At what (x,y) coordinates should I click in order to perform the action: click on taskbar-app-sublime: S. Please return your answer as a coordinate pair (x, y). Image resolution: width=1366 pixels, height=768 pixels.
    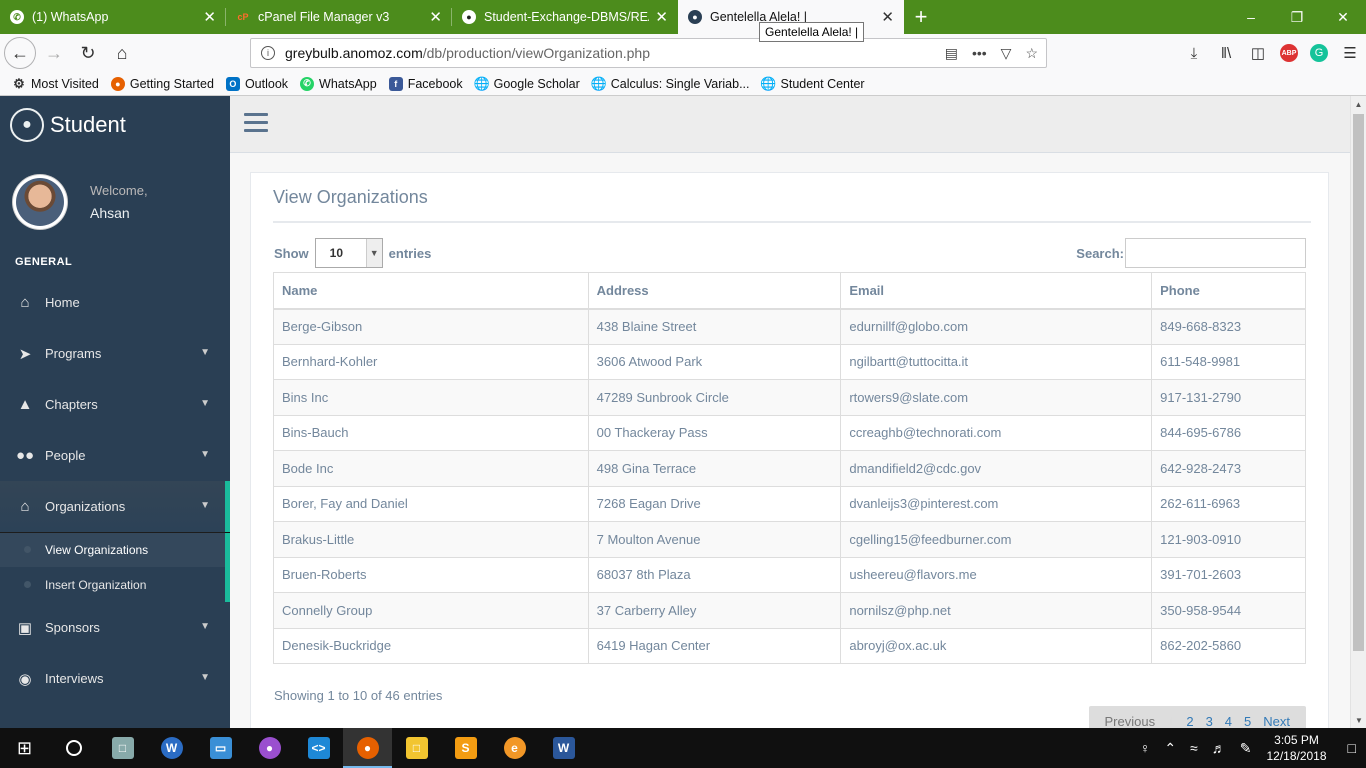
    Looking at the image, I should click on (465, 748).